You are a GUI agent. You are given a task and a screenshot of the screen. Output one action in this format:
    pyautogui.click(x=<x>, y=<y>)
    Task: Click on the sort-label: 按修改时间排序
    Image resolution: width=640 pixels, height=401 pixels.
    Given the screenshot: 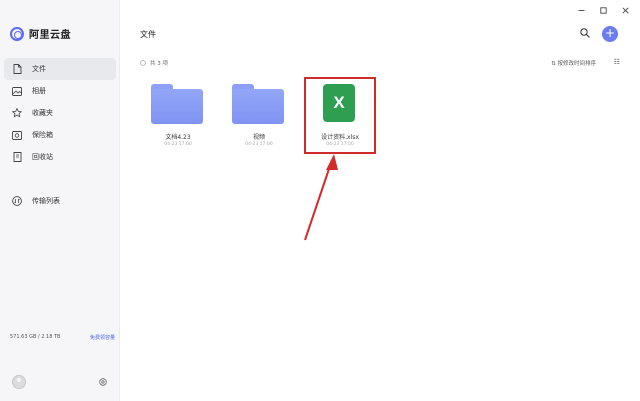 What is the action you would take?
    pyautogui.click(x=576, y=64)
    